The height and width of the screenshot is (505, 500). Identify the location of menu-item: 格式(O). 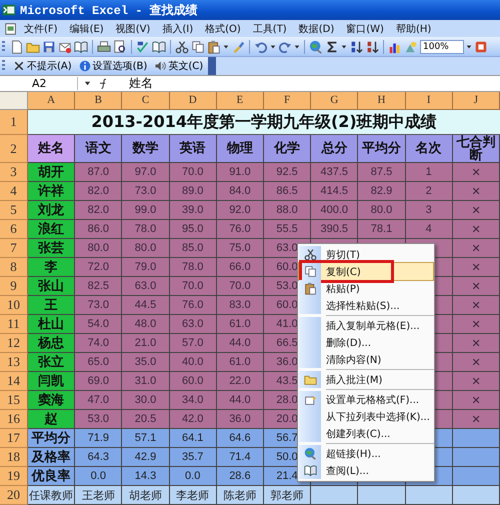
(223, 29).